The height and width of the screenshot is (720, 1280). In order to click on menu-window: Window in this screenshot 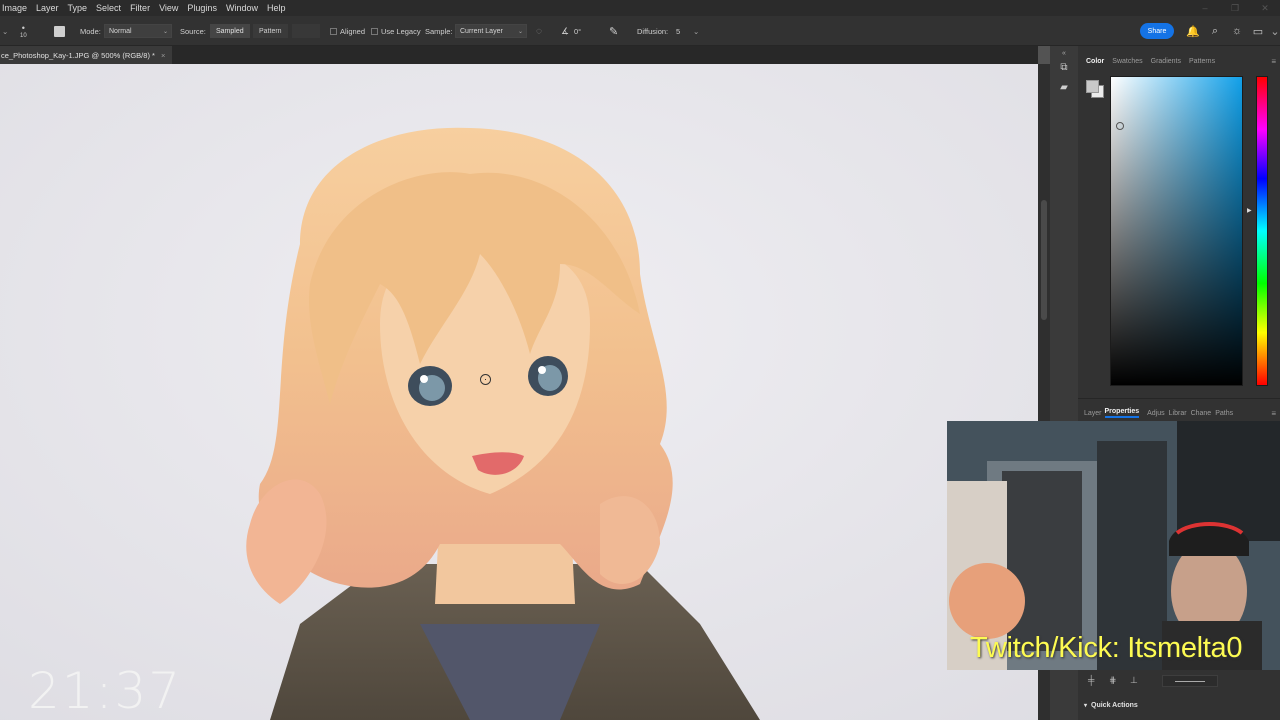, I will do `click(242, 8)`.